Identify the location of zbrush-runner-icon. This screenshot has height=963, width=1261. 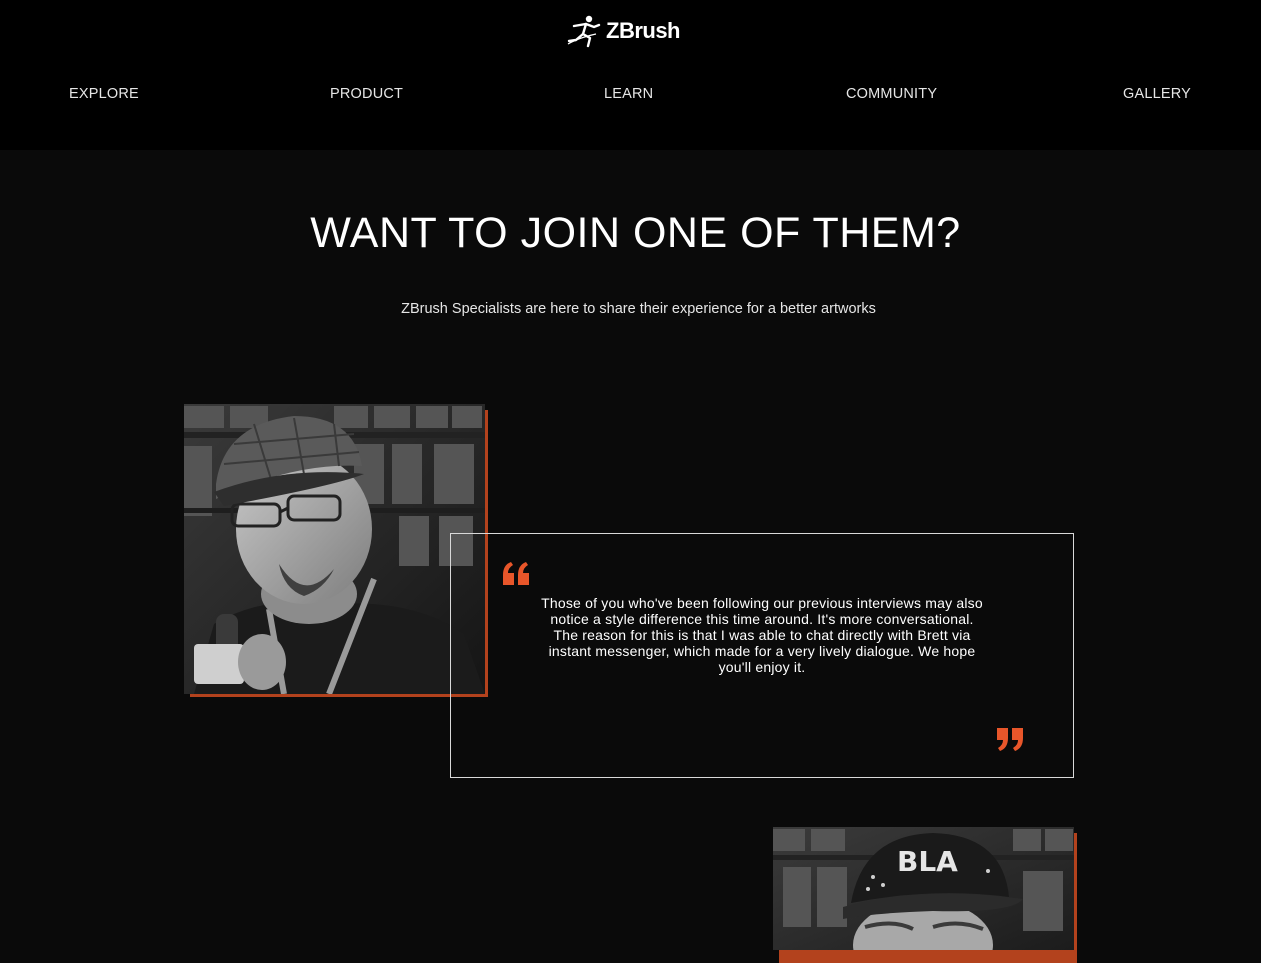
(584, 31).